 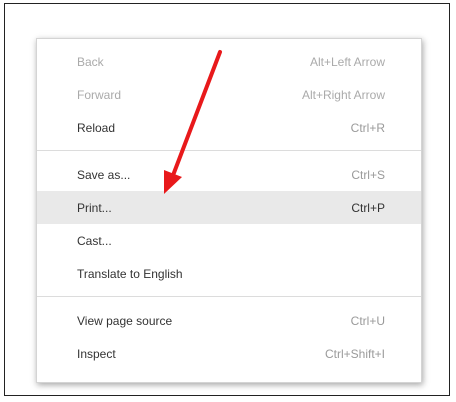 I want to click on menu-item-view-page-source: View page source Ctrl+U, so click(x=229, y=320).